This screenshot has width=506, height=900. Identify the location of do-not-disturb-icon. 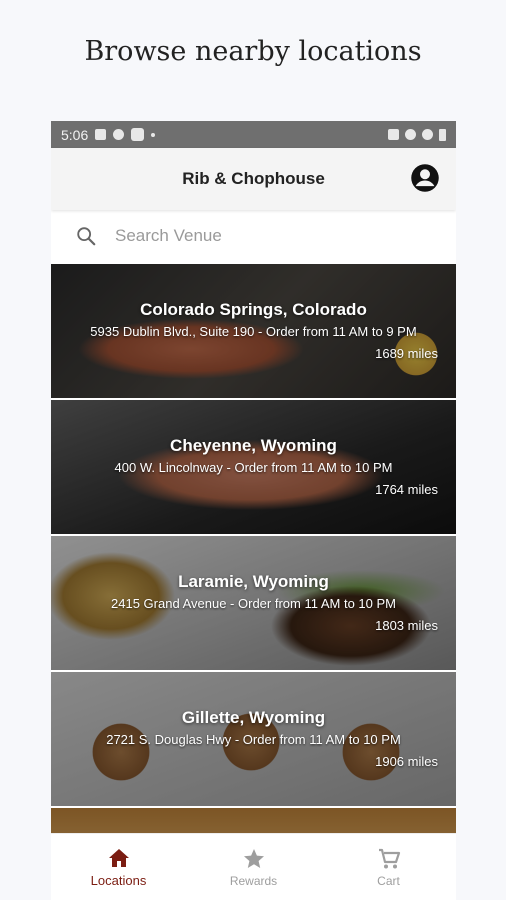
(119, 134).